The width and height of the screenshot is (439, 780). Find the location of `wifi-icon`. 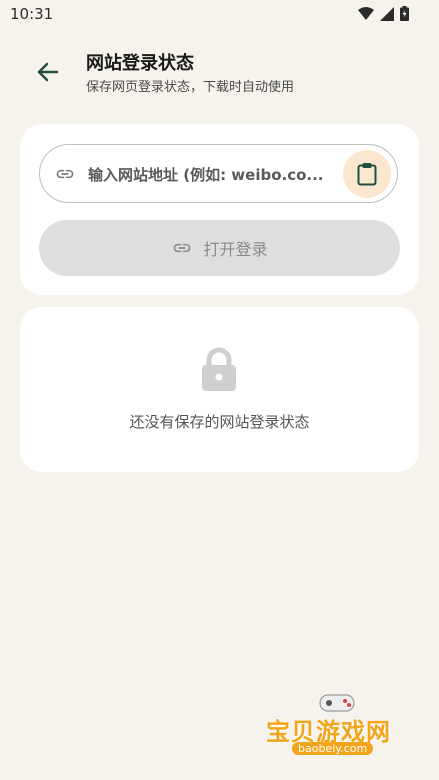

wifi-icon is located at coordinates (366, 13).